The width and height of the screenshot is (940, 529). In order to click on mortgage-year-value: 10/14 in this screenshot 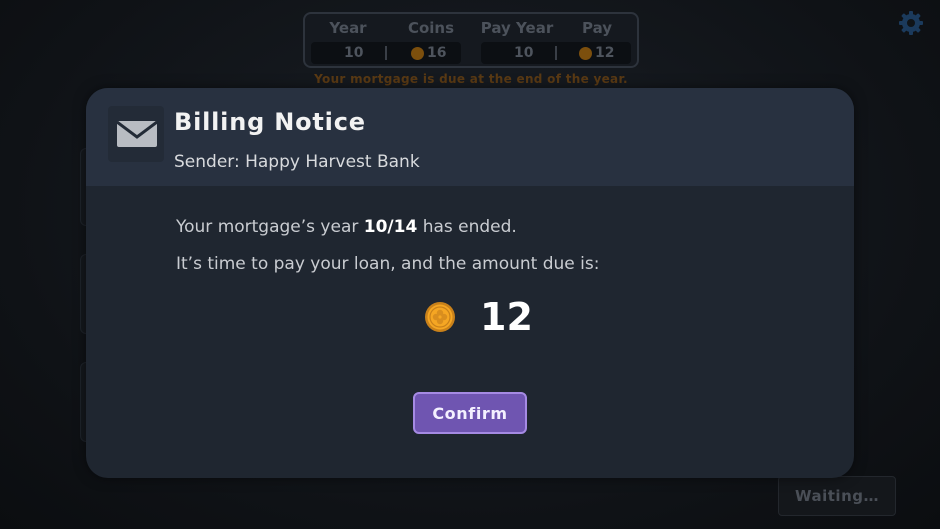, I will do `click(390, 227)`.